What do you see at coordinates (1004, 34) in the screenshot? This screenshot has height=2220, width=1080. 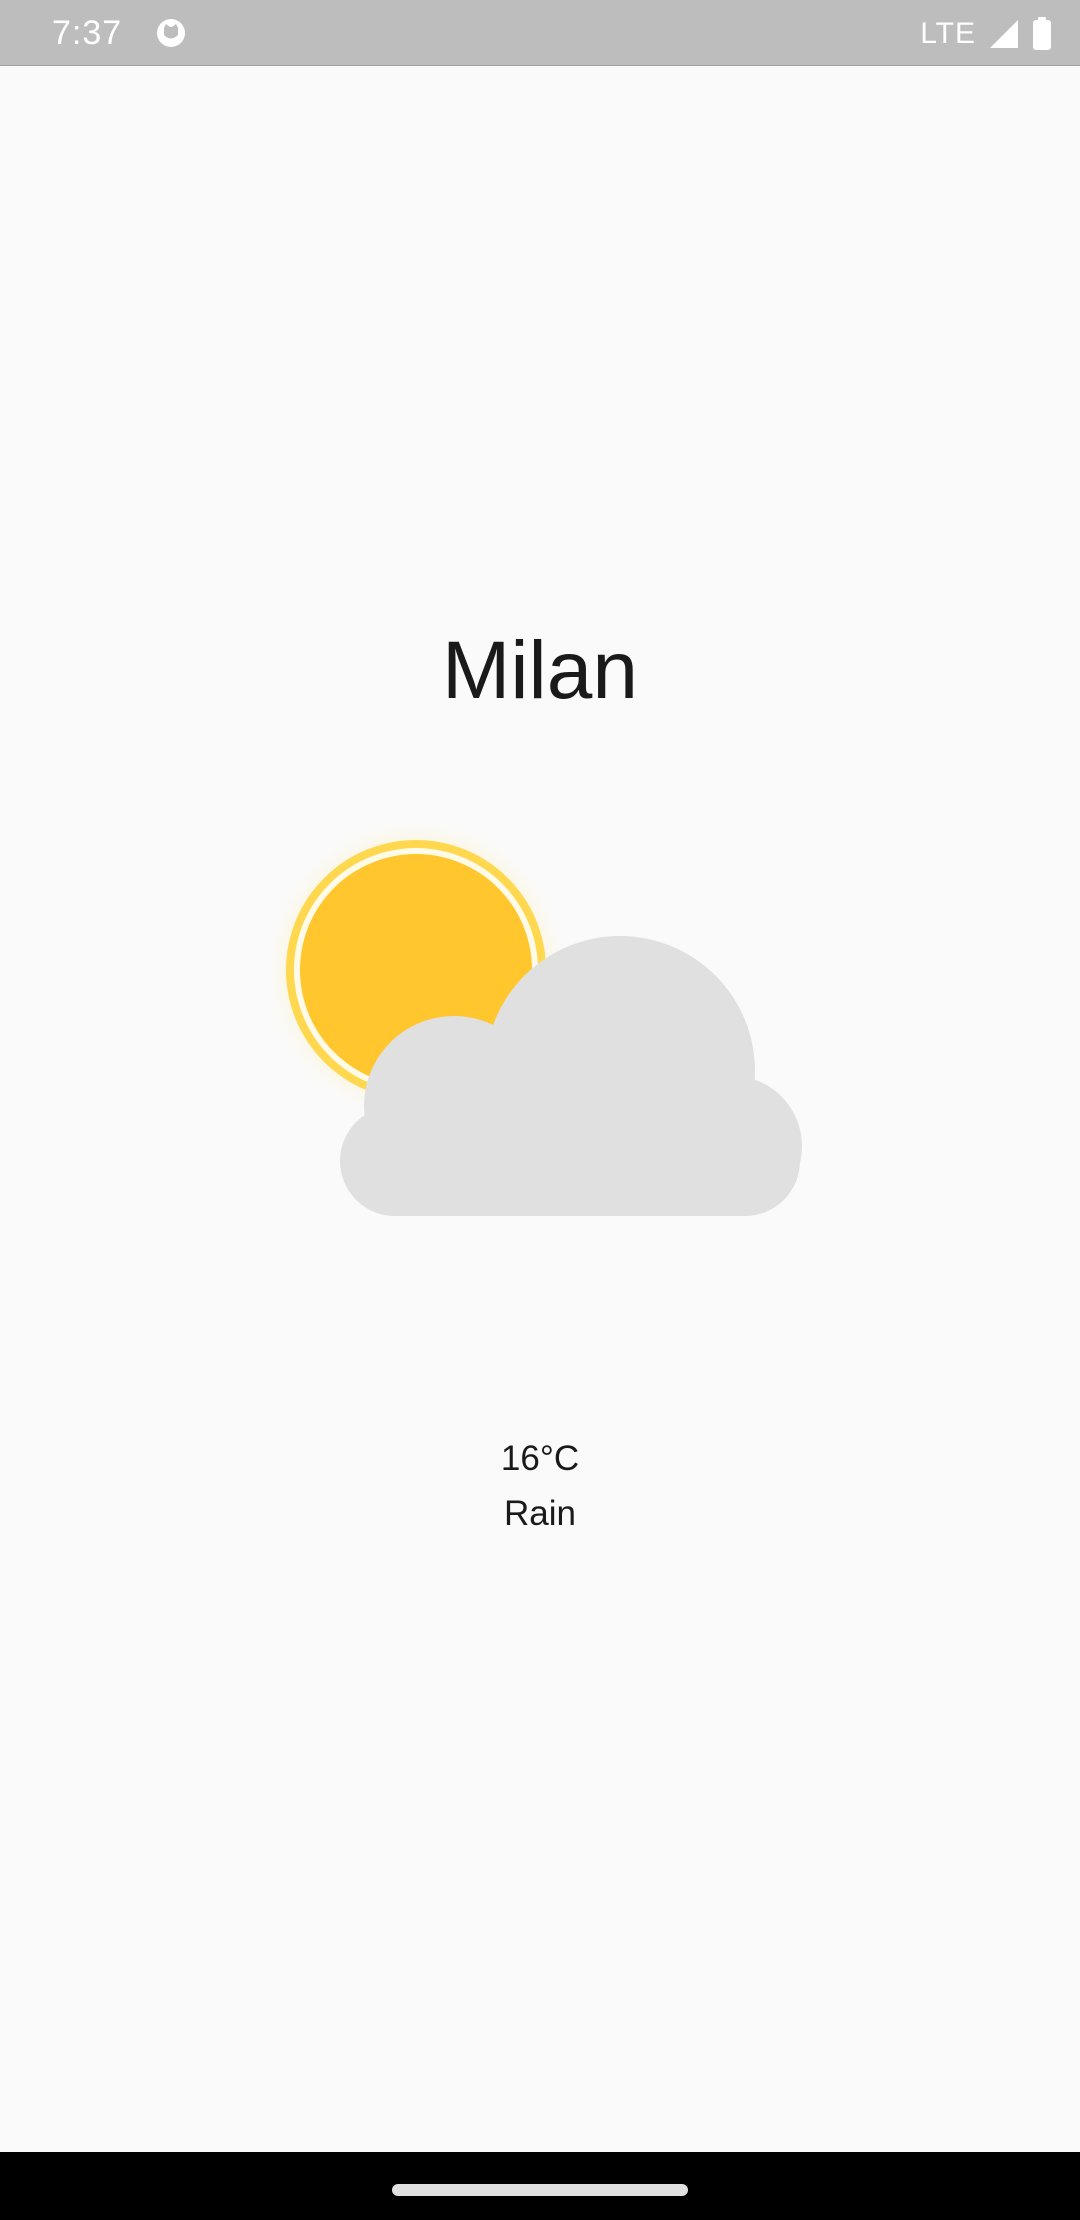 I see `signal-icon` at bounding box center [1004, 34].